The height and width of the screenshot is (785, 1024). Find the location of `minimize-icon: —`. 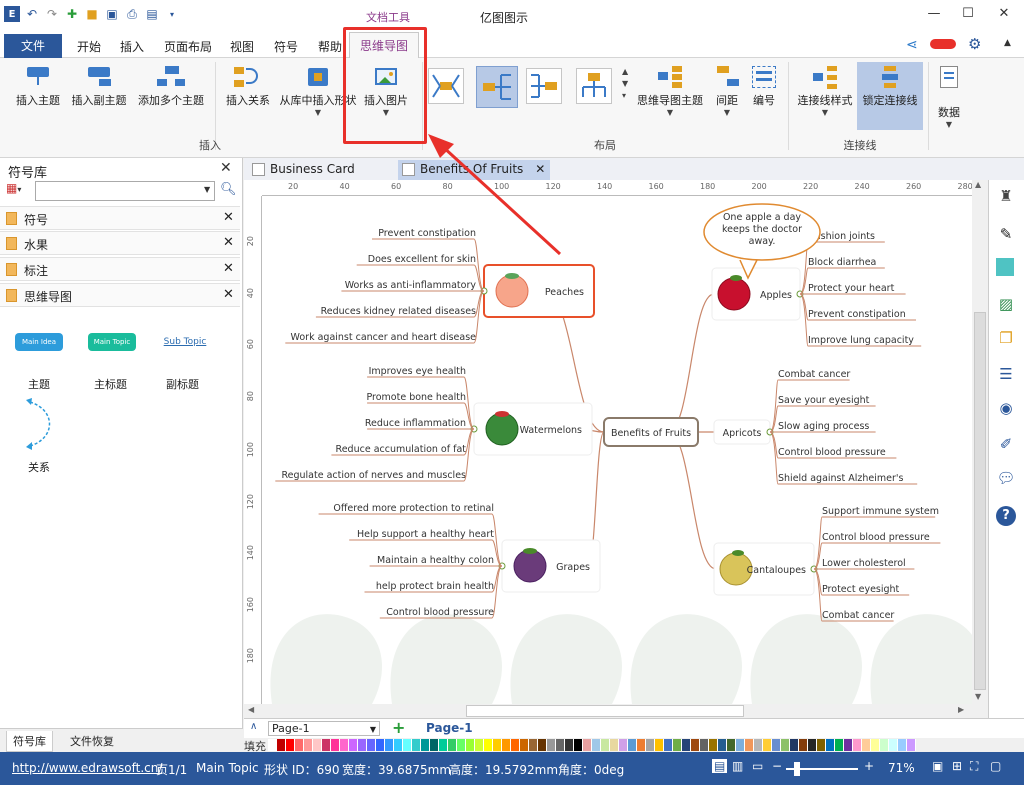

minimize-icon: — is located at coordinates (934, 15).